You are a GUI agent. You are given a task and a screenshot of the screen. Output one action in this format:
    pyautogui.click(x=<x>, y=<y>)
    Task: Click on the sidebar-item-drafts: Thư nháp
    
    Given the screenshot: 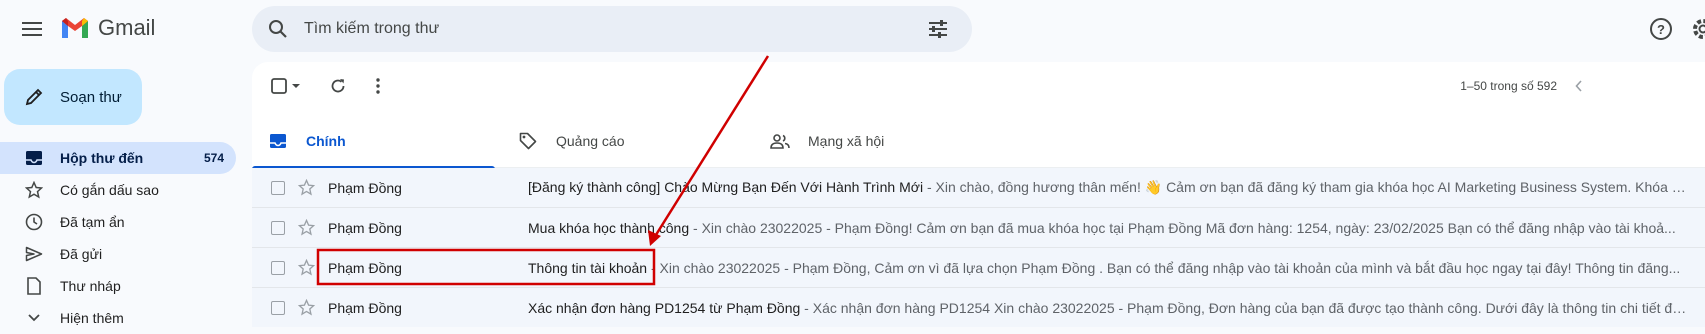 What is the action you would take?
    pyautogui.click(x=118, y=286)
    